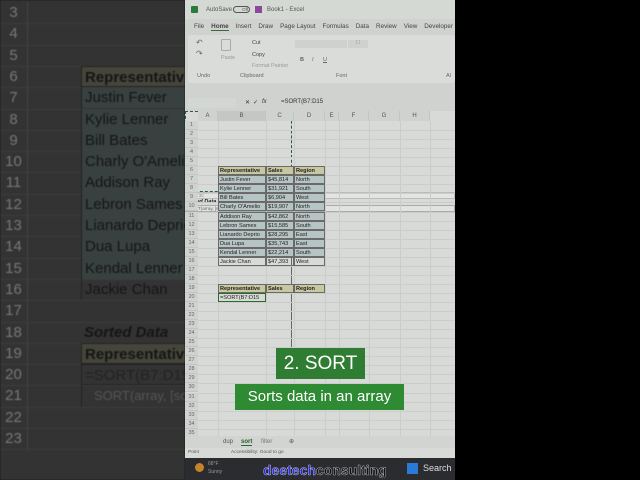 Image resolution: width=640 pixels, height=480 pixels. Describe the element at coordinates (280, 189) in the screenshot. I see `table-cell: $31,921` at that location.